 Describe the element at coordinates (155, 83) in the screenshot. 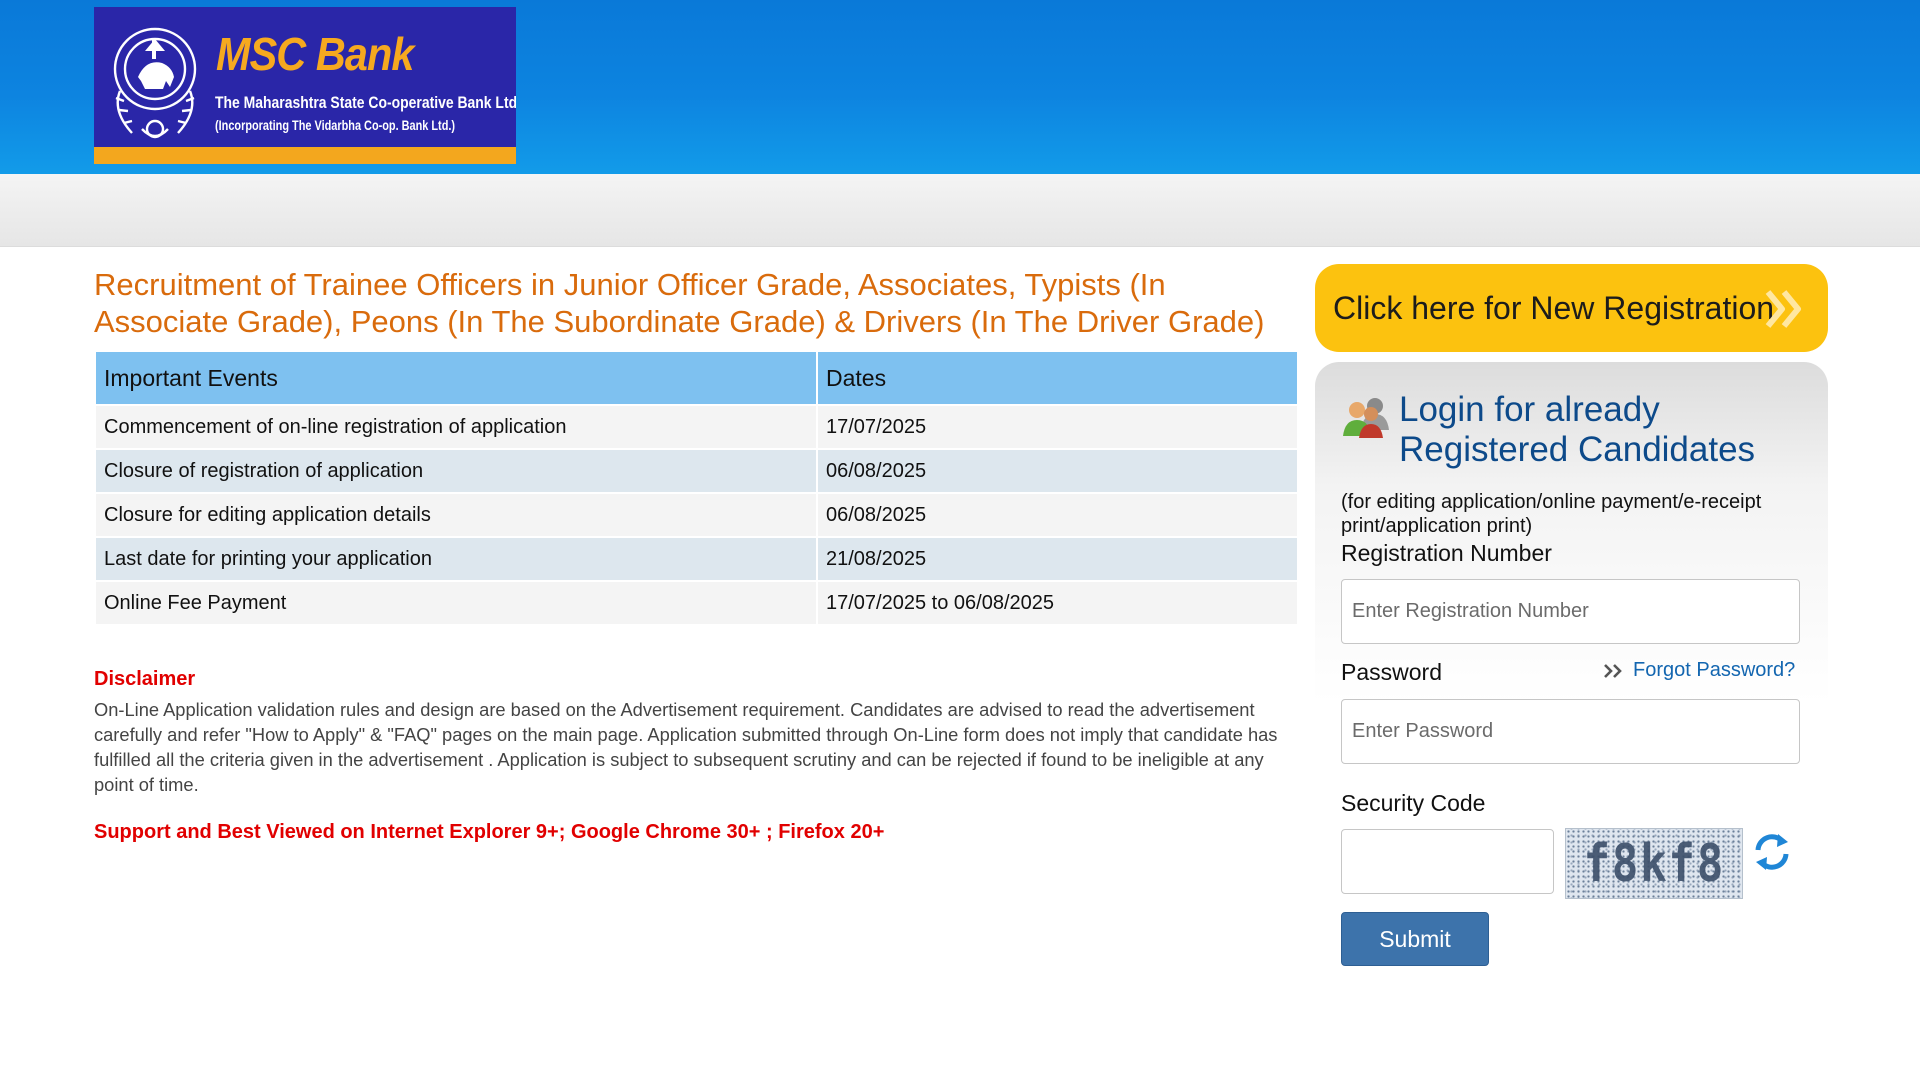

I see `bank-emblem-icon` at that location.